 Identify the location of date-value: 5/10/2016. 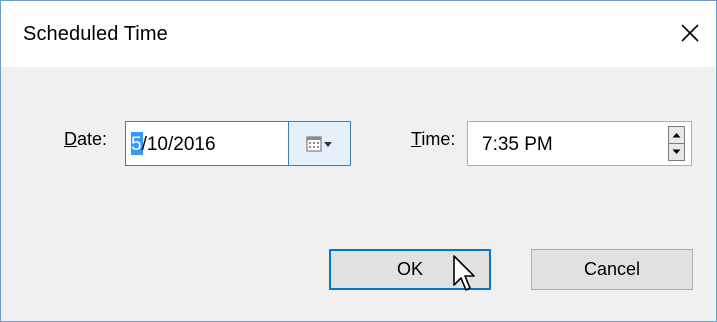
(173, 145).